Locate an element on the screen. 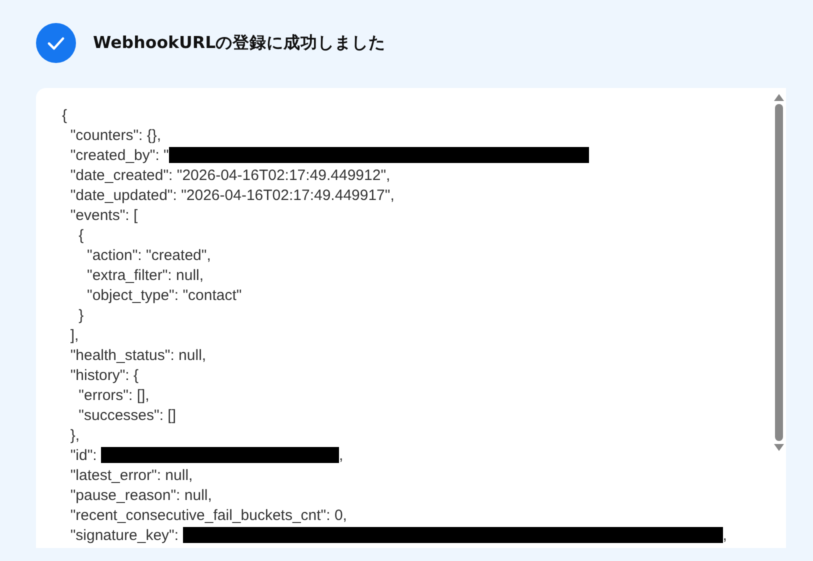  scroll-up-icon is located at coordinates (779, 97).